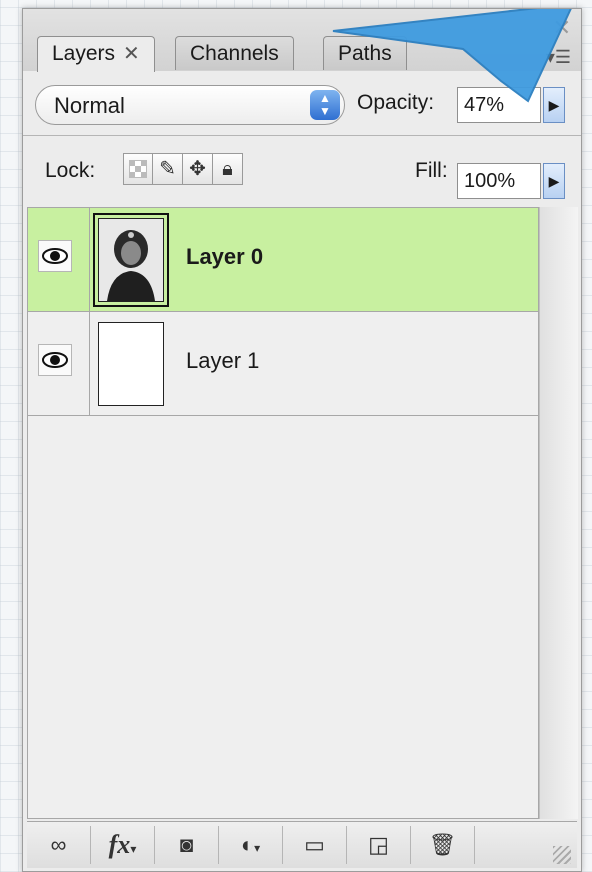 Image resolution: width=592 pixels, height=872 pixels. I want to click on add-mask-button: ◙, so click(187, 845).